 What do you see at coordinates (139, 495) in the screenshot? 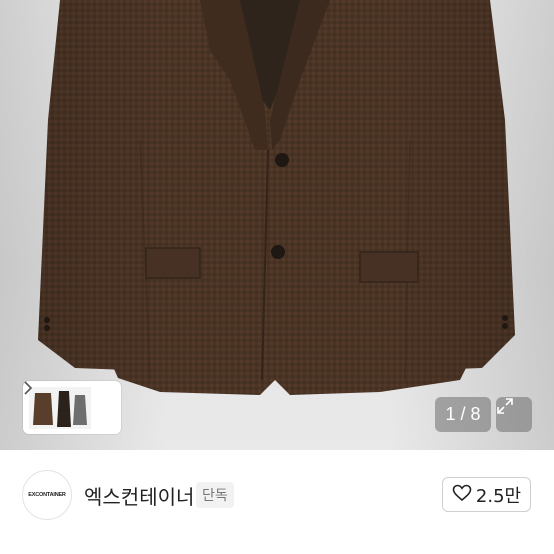
I see `seller-name: 엑스컨테이너` at bounding box center [139, 495].